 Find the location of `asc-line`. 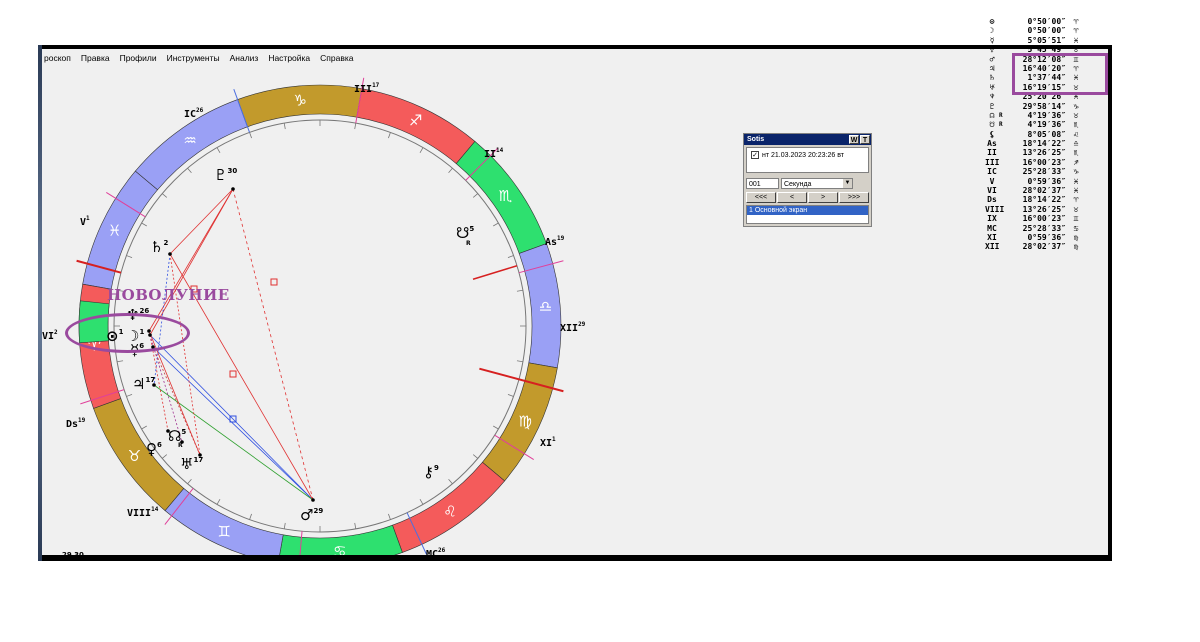

asc-line is located at coordinates (495, 272).